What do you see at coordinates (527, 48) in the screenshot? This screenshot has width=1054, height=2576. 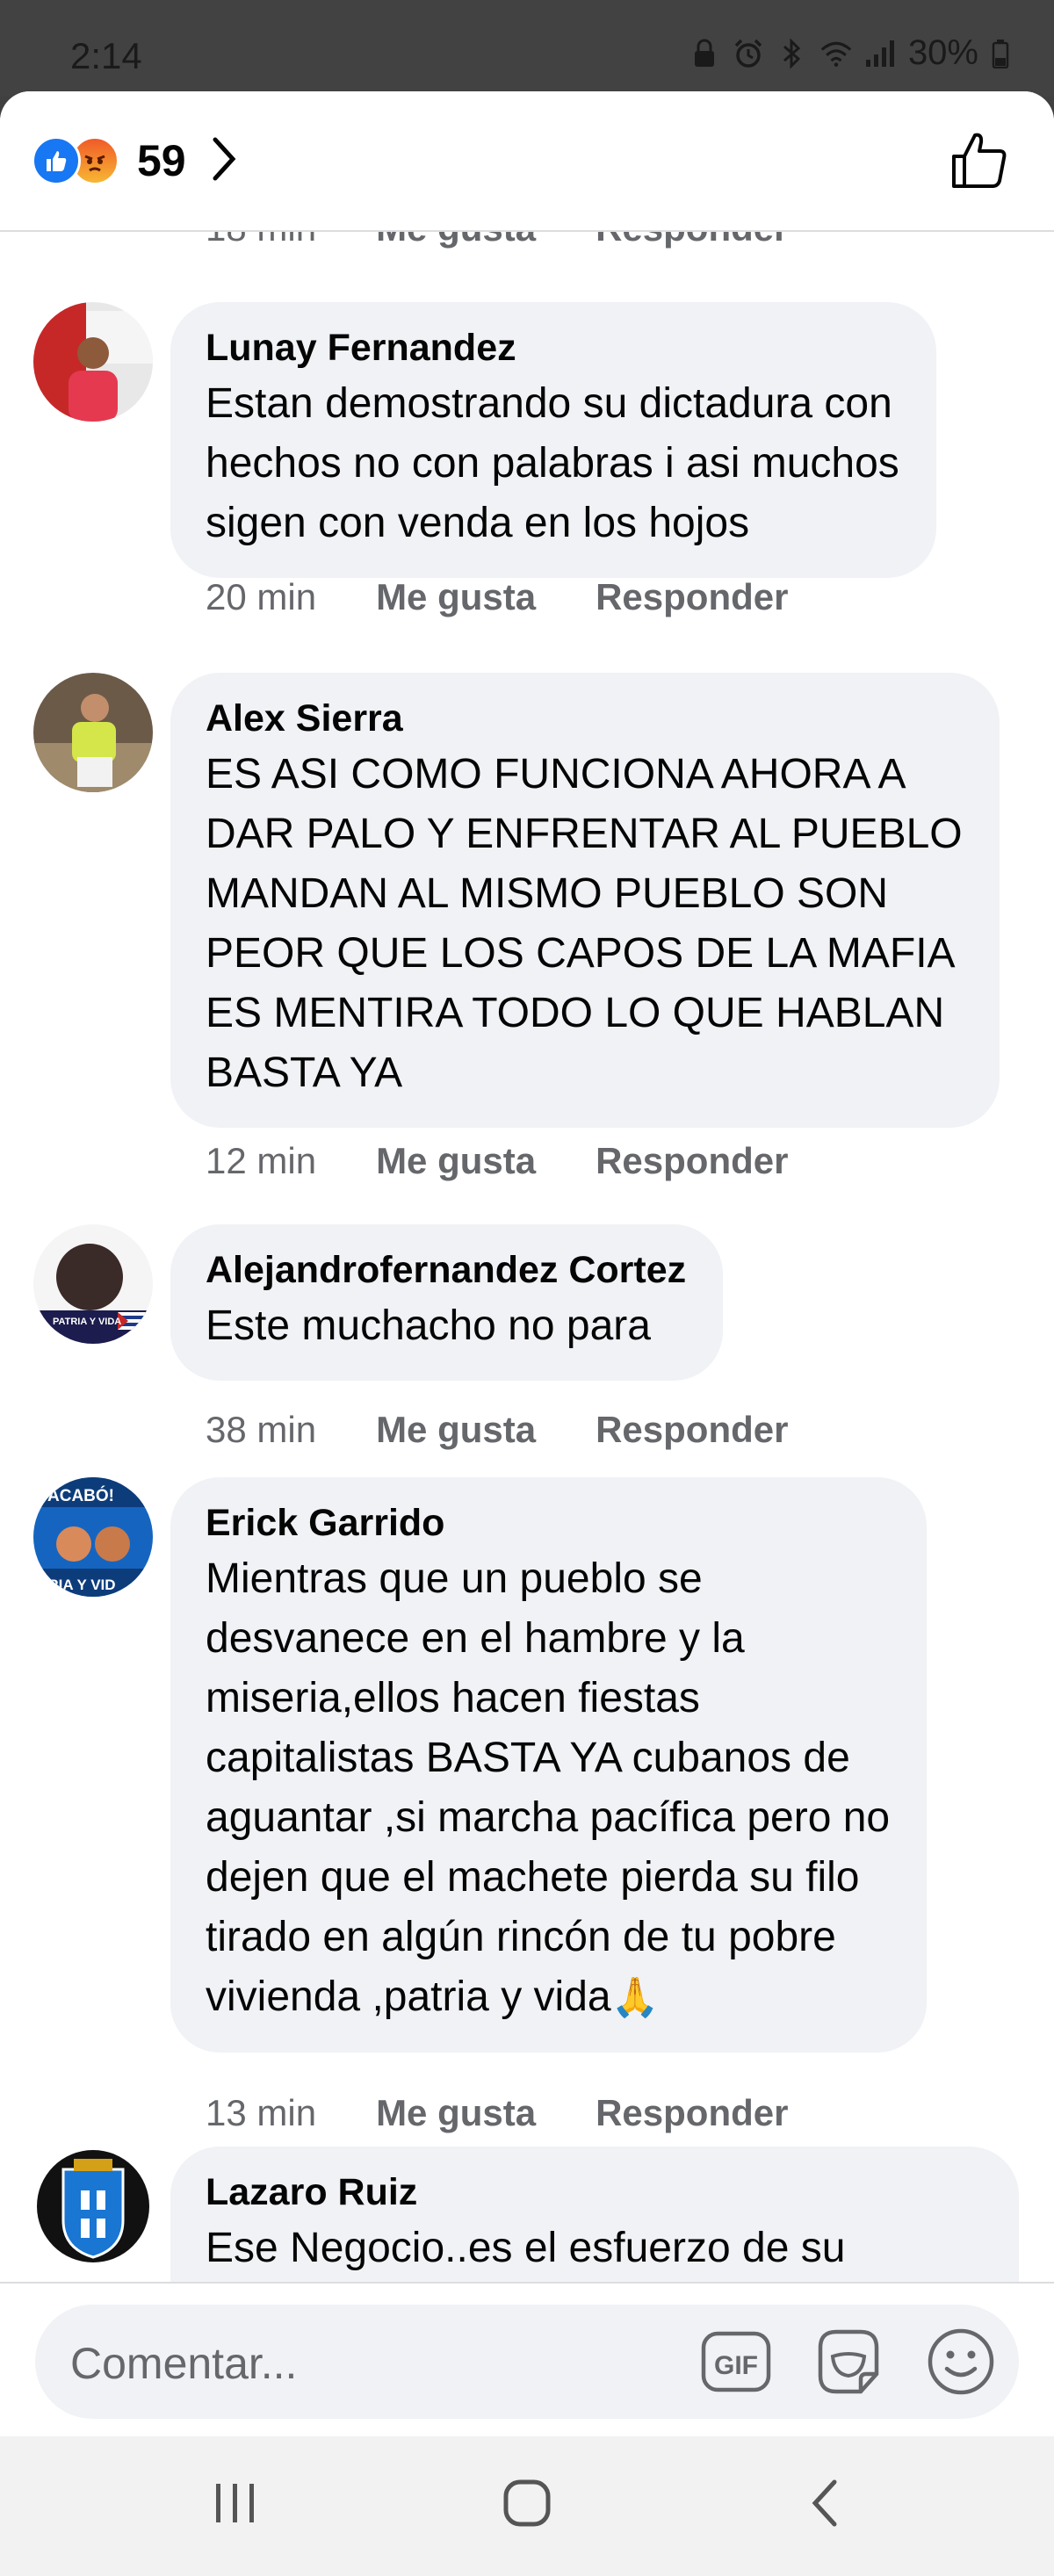 I see `status-bar: 2:14 30%` at bounding box center [527, 48].